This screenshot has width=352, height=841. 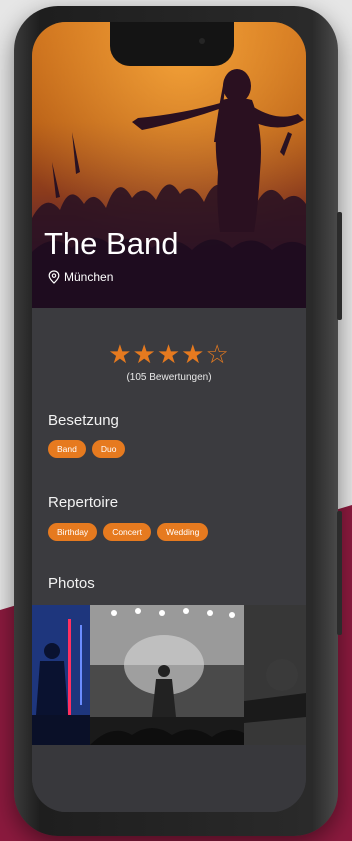 What do you see at coordinates (339, 266) in the screenshot?
I see `volume-button` at bounding box center [339, 266].